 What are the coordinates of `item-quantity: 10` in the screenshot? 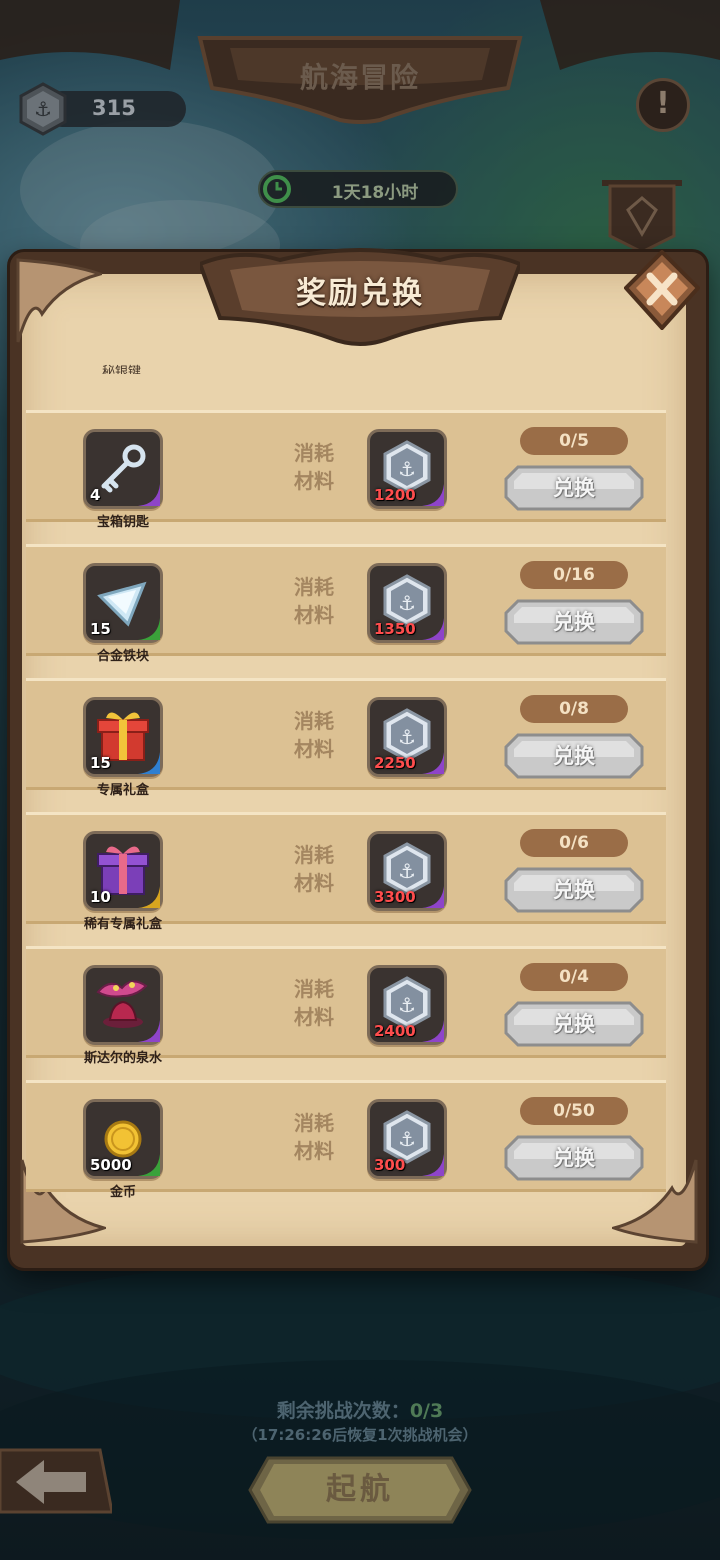 It's located at (100, 897).